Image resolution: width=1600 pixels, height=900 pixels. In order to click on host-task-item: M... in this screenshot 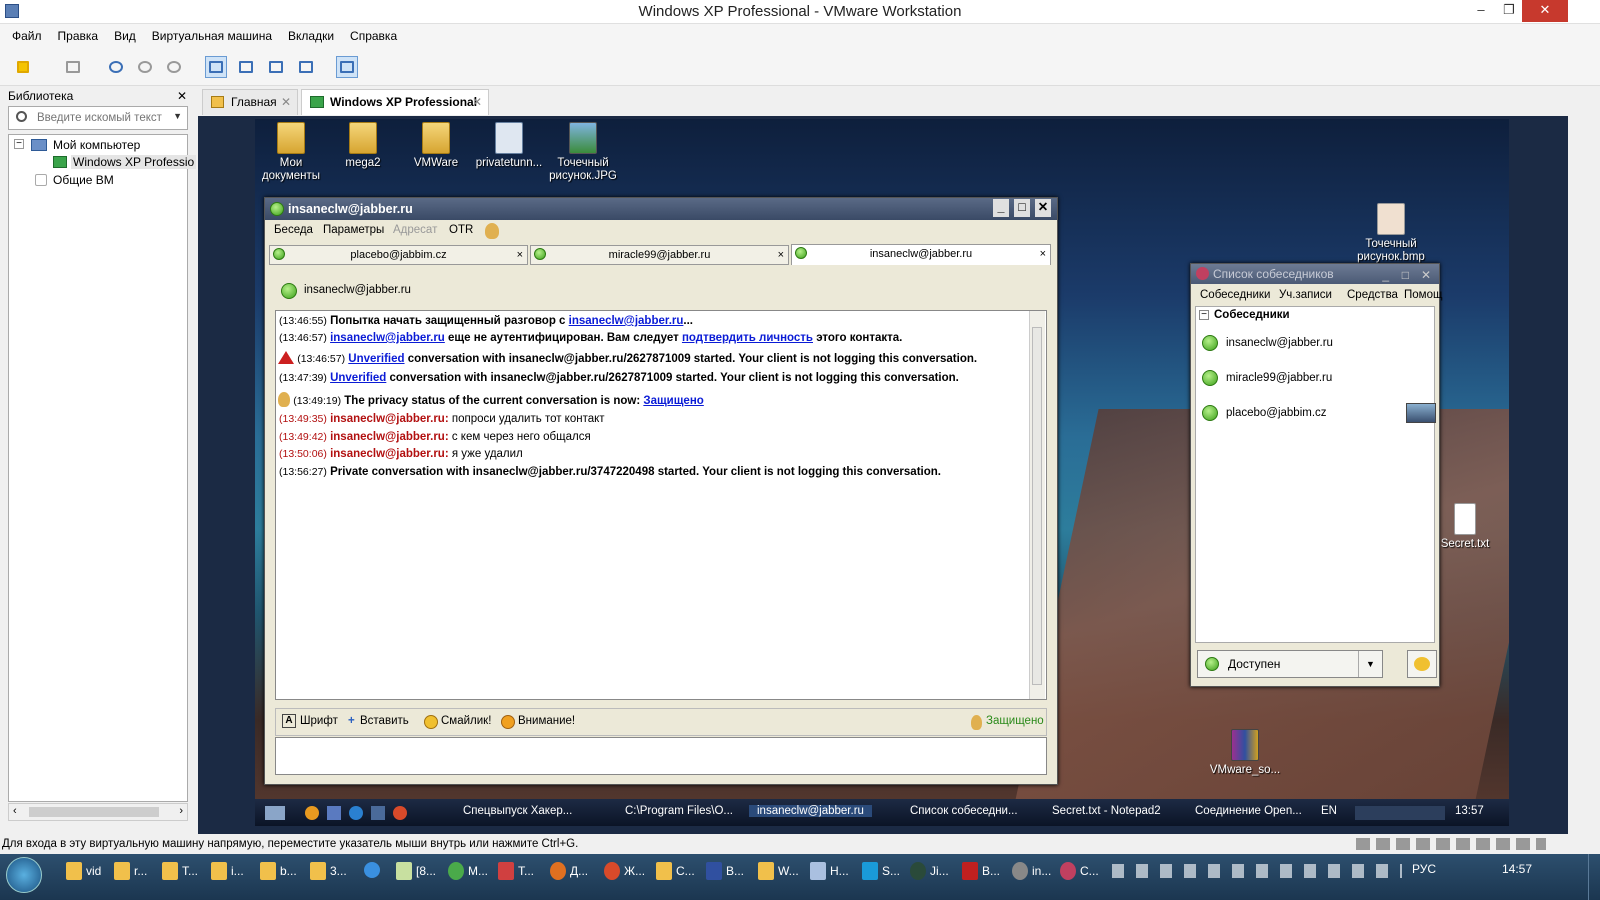, I will do `click(466, 871)`.